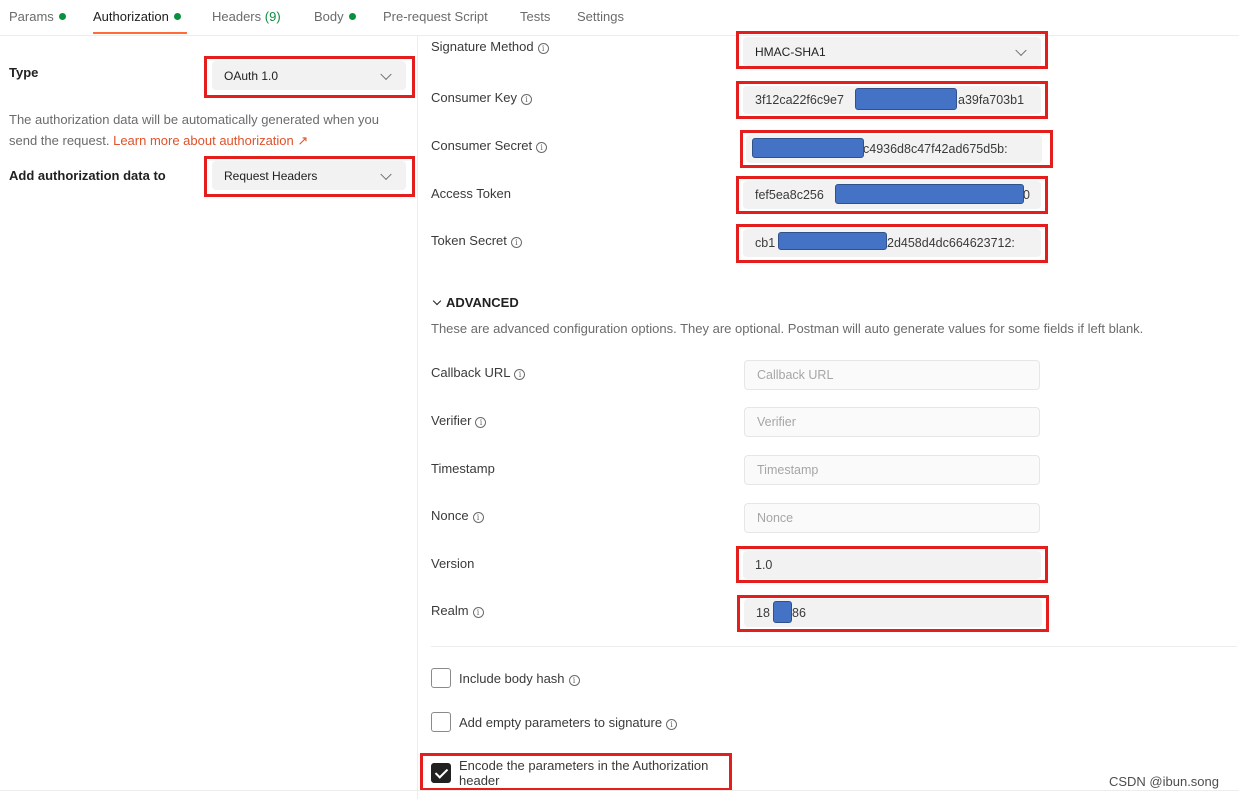  Describe the element at coordinates (329, 16) in the screenshot. I see `tab-body-label: Body` at that location.